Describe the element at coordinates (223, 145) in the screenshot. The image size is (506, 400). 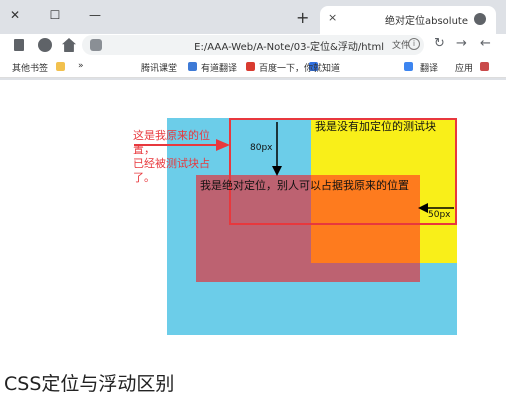
I see `annotation-arrowhead` at that location.